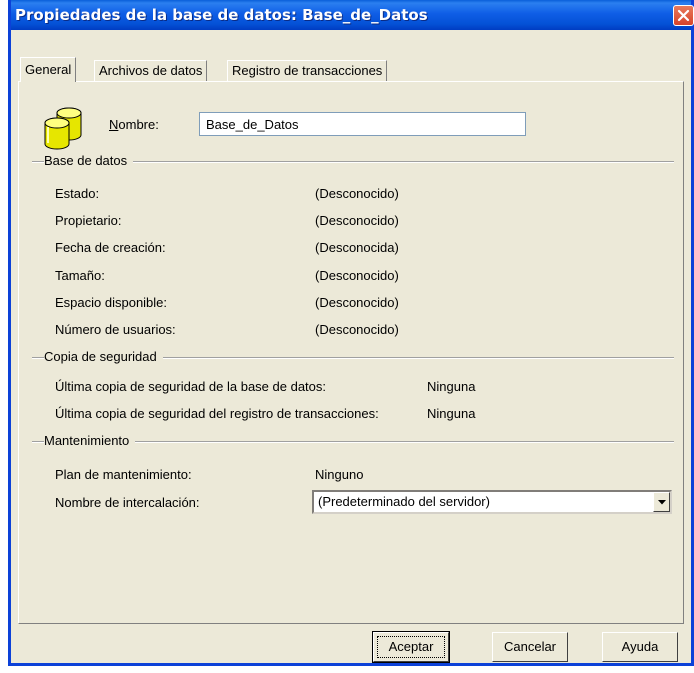 This screenshot has height=673, width=694. What do you see at coordinates (123, 474) in the screenshot?
I see `maintenance-plan-label: Plan de mantenimiento:` at bounding box center [123, 474].